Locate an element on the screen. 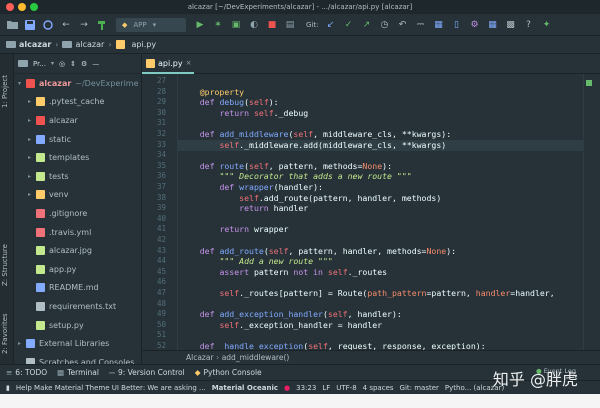 This screenshot has height=408, width=600. tree-item: ▸ alcazar is located at coordinates (77, 120).